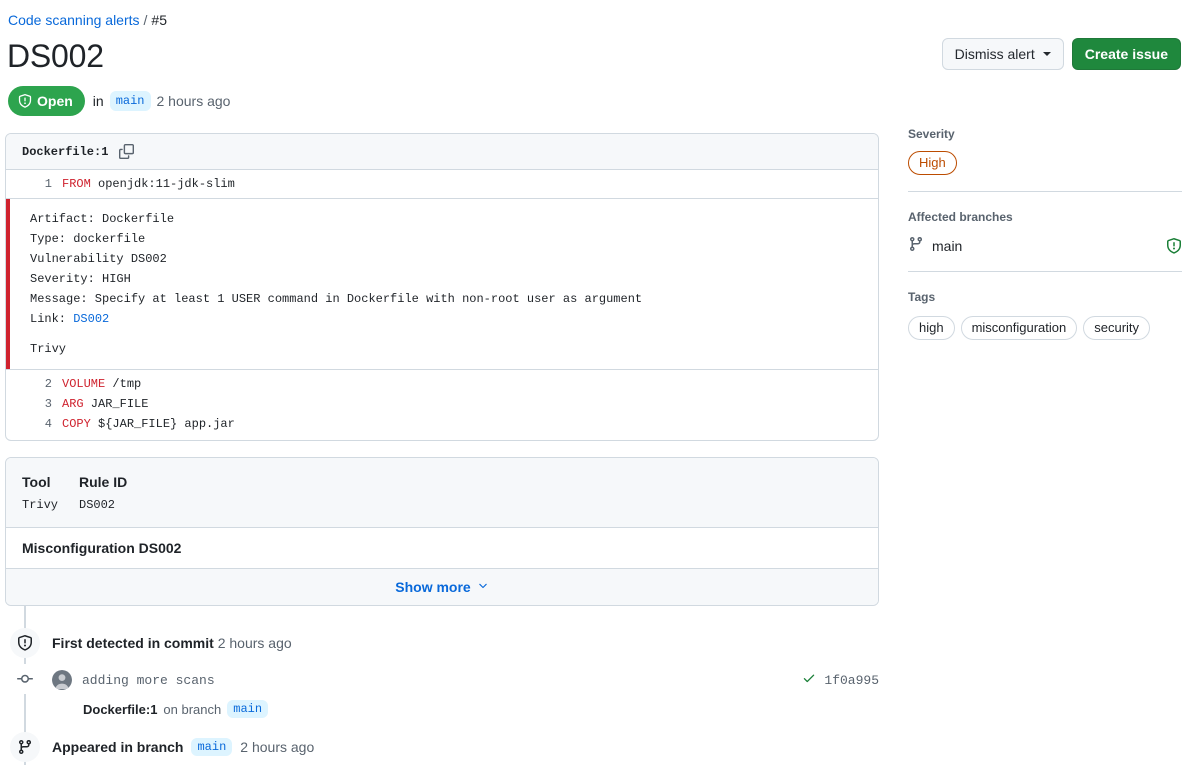 The width and height of the screenshot is (1194, 765). What do you see at coordinates (55, 56) in the screenshot?
I see `page-title: DS002` at bounding box center [55, 56].